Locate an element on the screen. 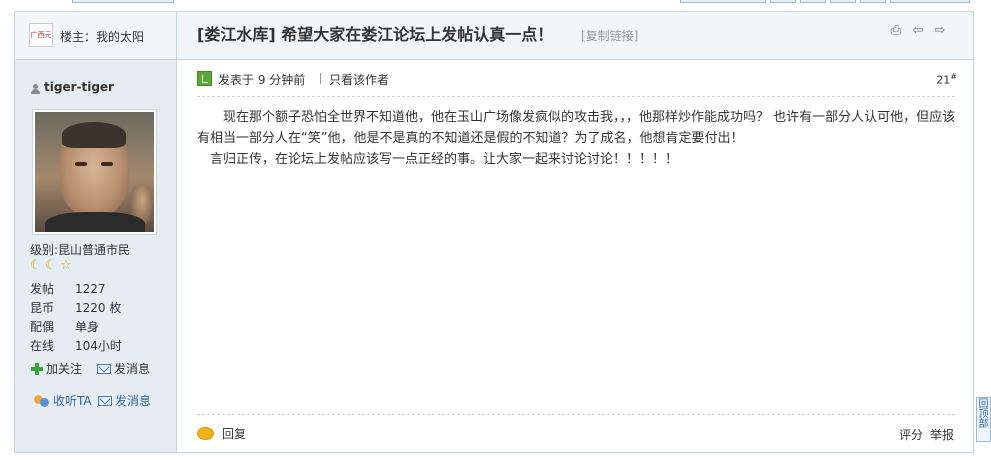  stat-value: 1220 枚 is located at coordinates (98, 308).